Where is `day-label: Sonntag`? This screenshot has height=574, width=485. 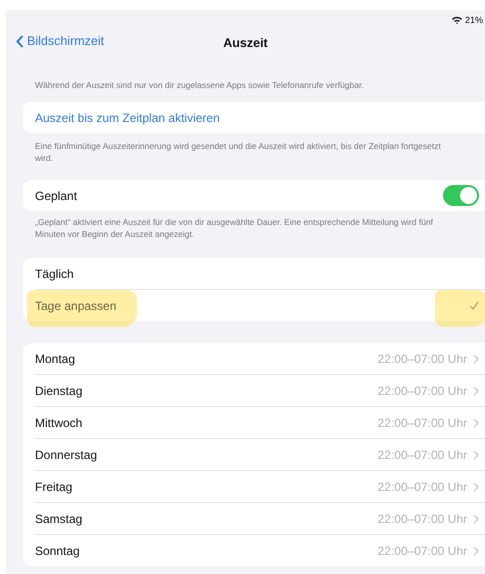 day-label: Sonntag is located at coordinates (206, 551).